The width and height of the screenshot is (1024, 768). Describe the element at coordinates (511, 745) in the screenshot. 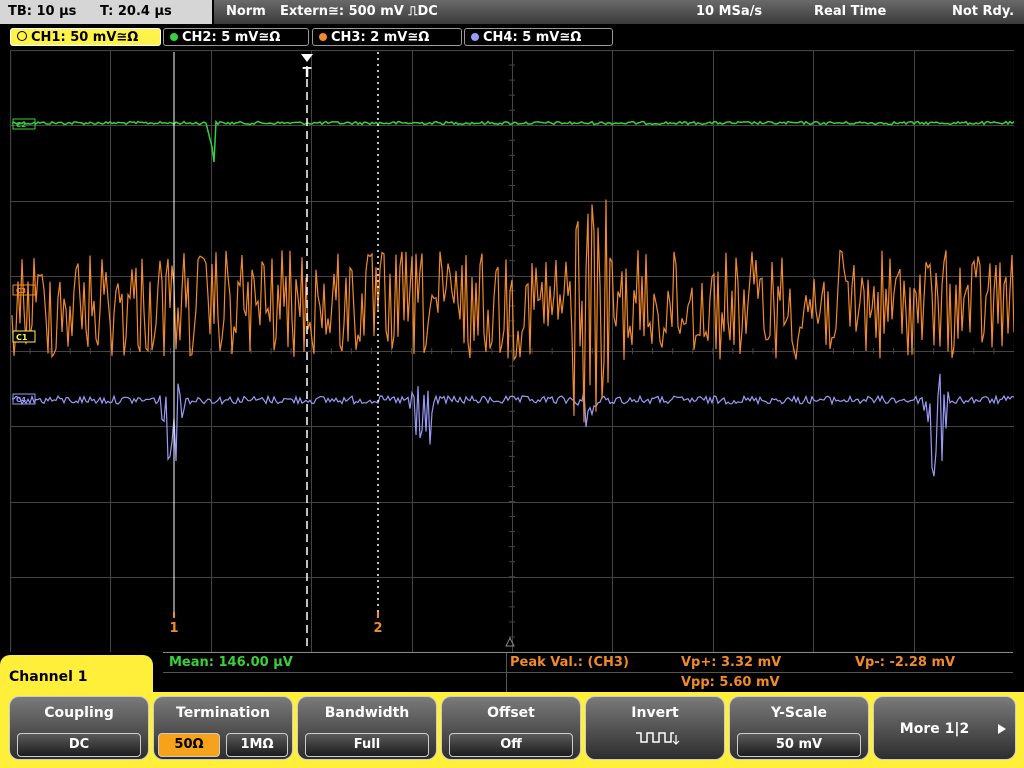

I see `offset-value: Off` at that location.